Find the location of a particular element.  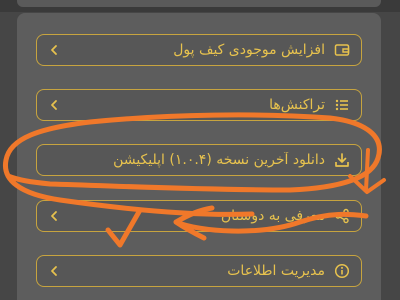

menu-item-label: افزایش موجودی کیف پول is located at coordinates (249, 50).